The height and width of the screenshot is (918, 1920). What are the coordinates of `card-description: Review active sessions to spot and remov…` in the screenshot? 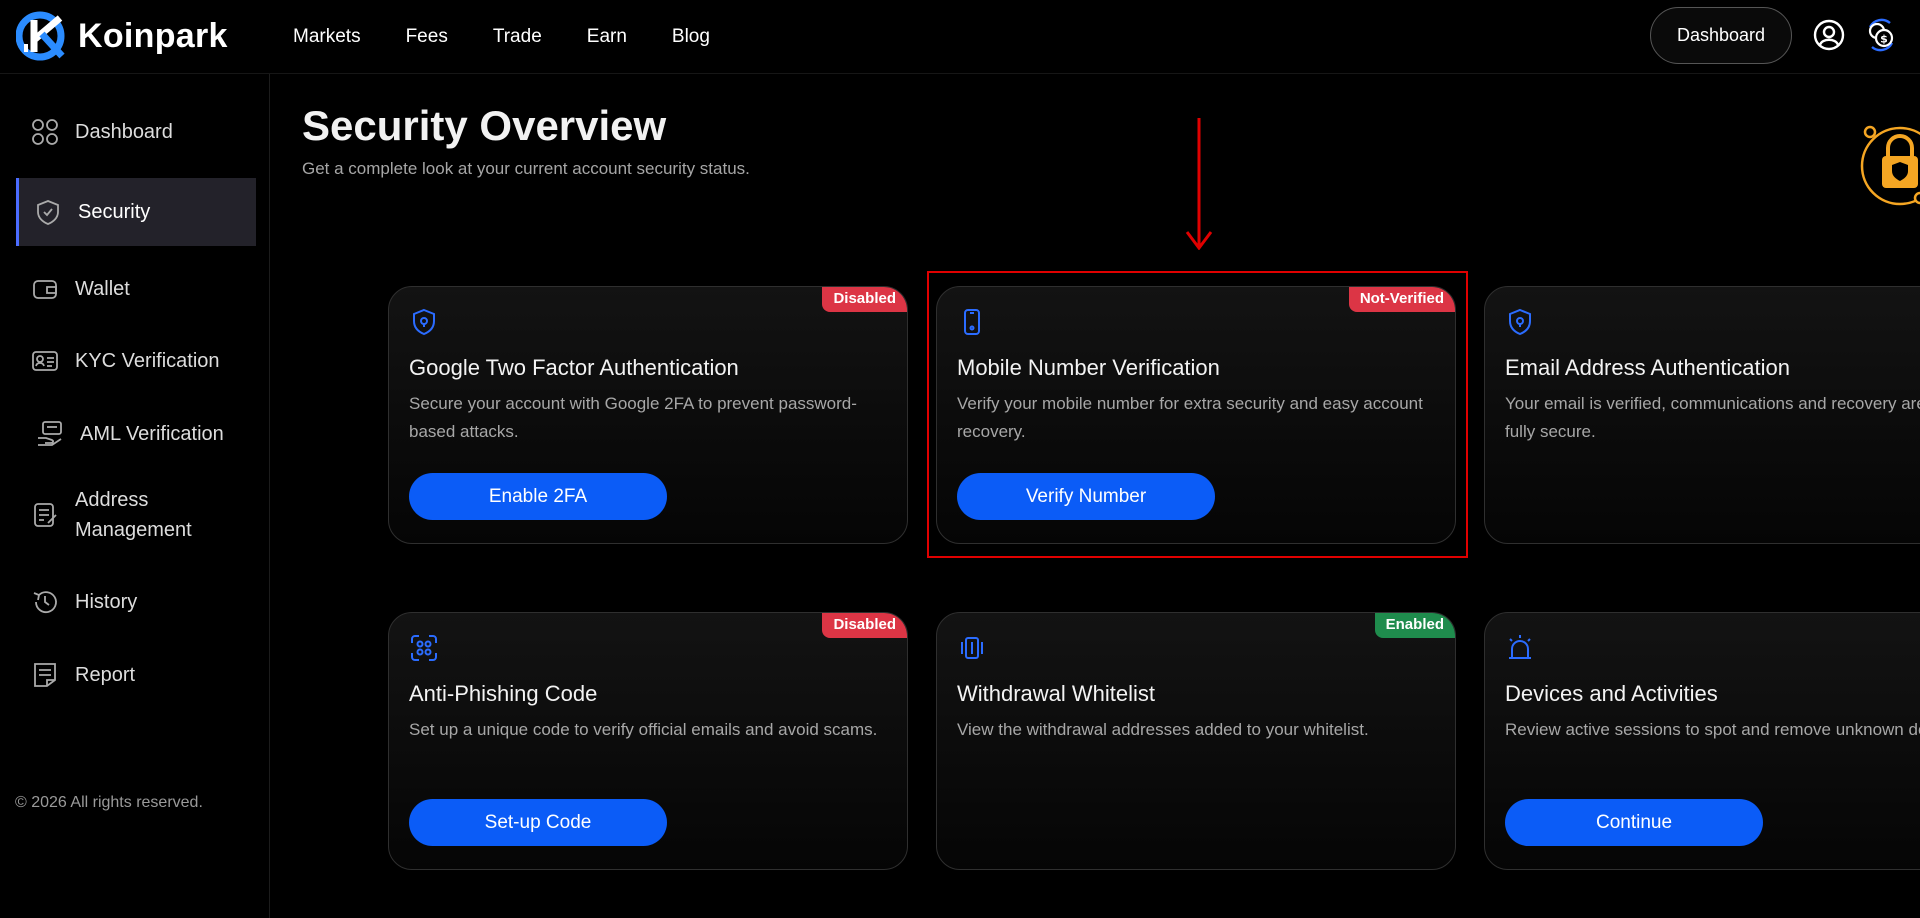 It's located at (1712, 729).